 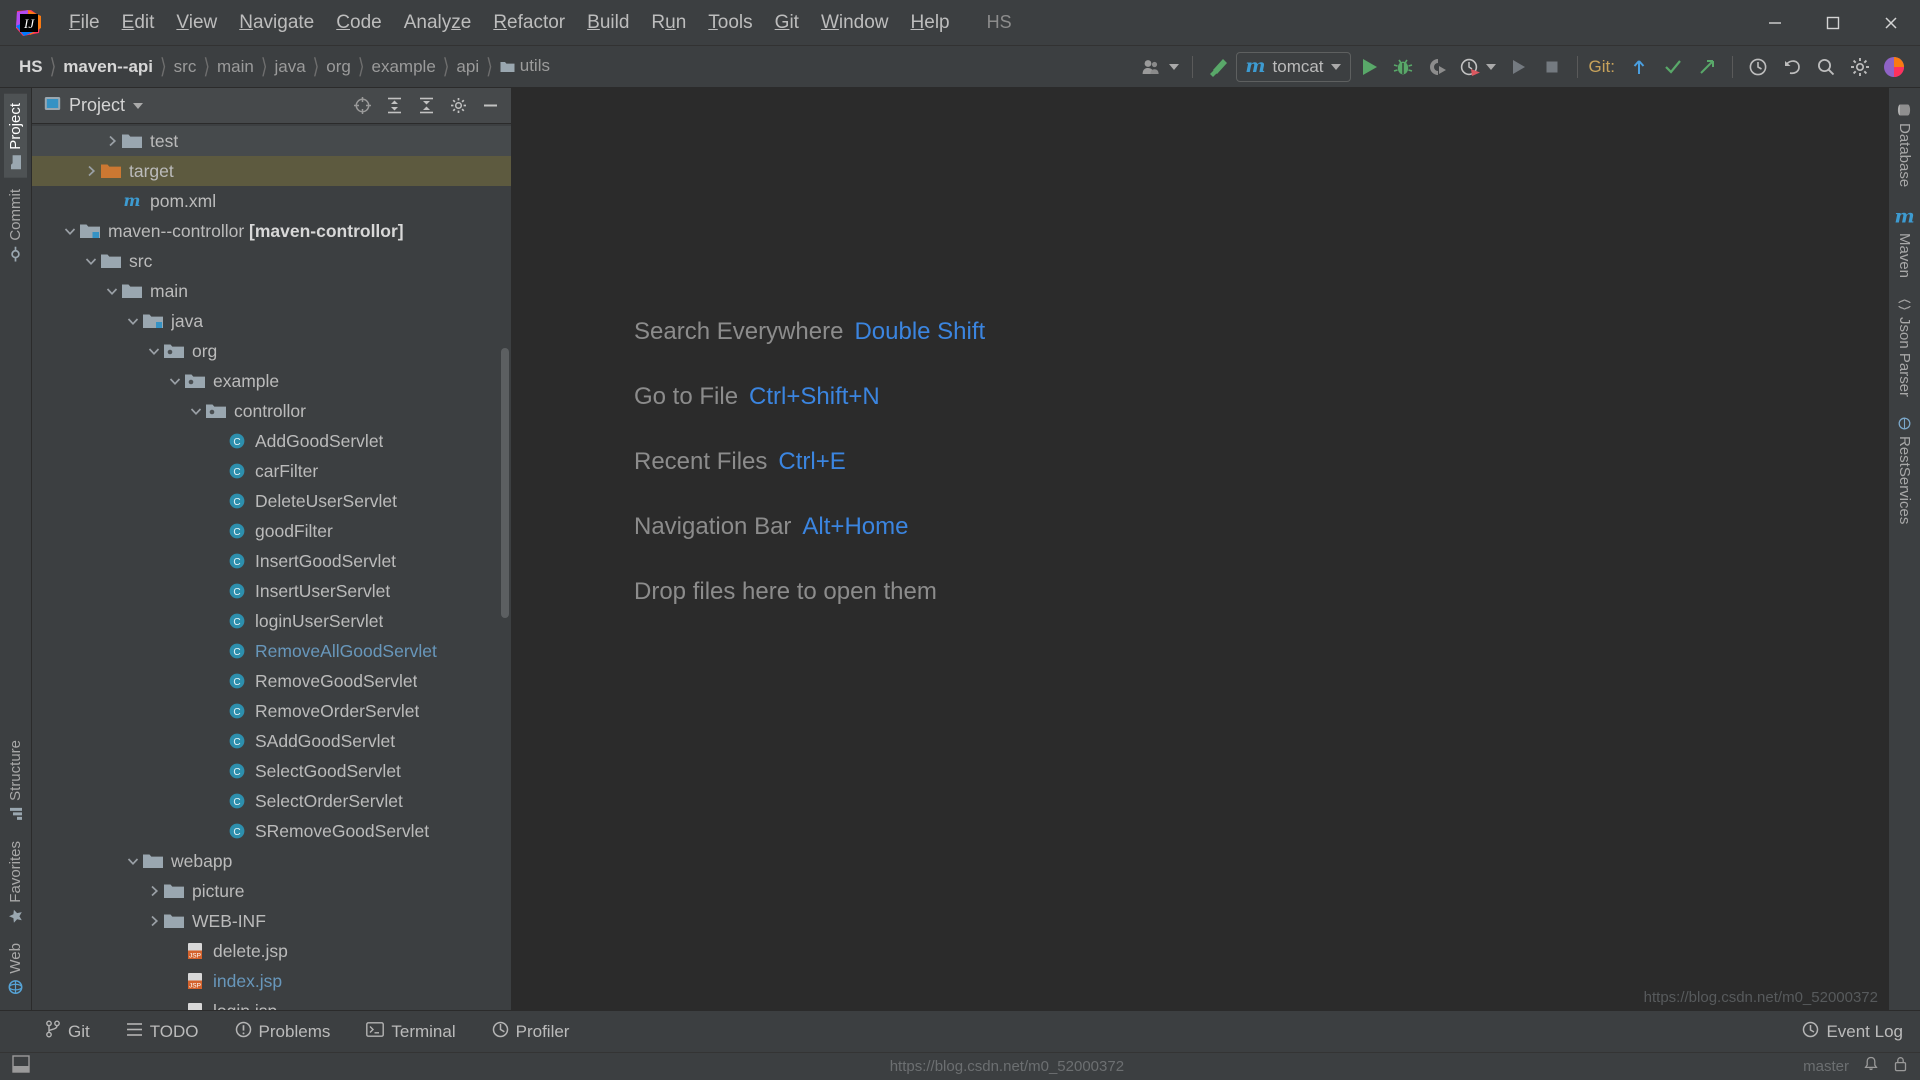 What do you see at coordinates (1894, 67) in the screenshot?
I see `ide-avatar-icon` at bounding box center [1894, 67].